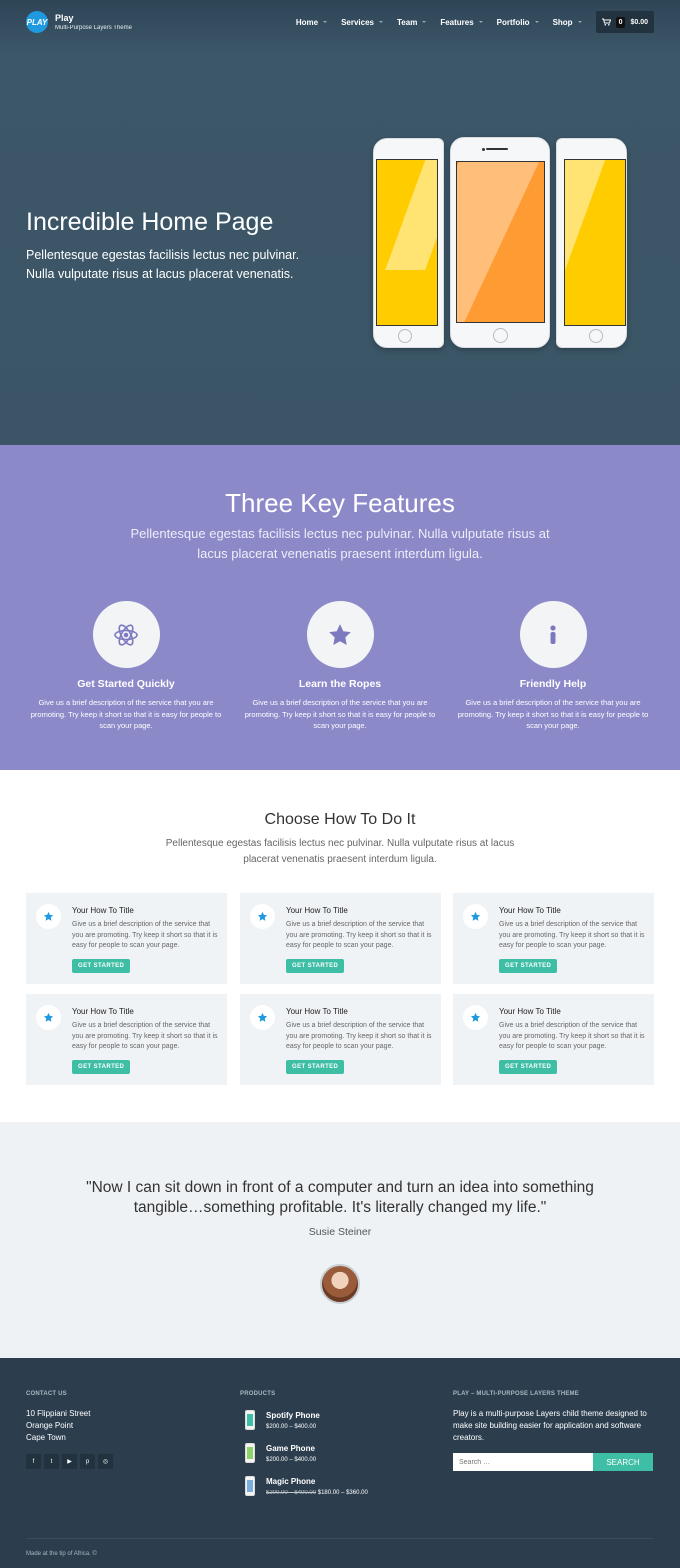 The width and height of the screenshot is (680, 1568). Describe the element at coordinates (46, 1437) in the screenshot. I see `address-line: Cape Town` at that location.